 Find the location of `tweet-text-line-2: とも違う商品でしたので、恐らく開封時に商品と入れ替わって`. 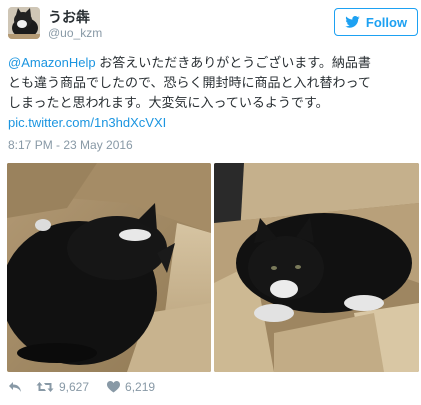

tweet-text-line-2: とも違う商品でしたので、恐らく開封時に商品と入れ替わって is located at coordinates (189, 82).